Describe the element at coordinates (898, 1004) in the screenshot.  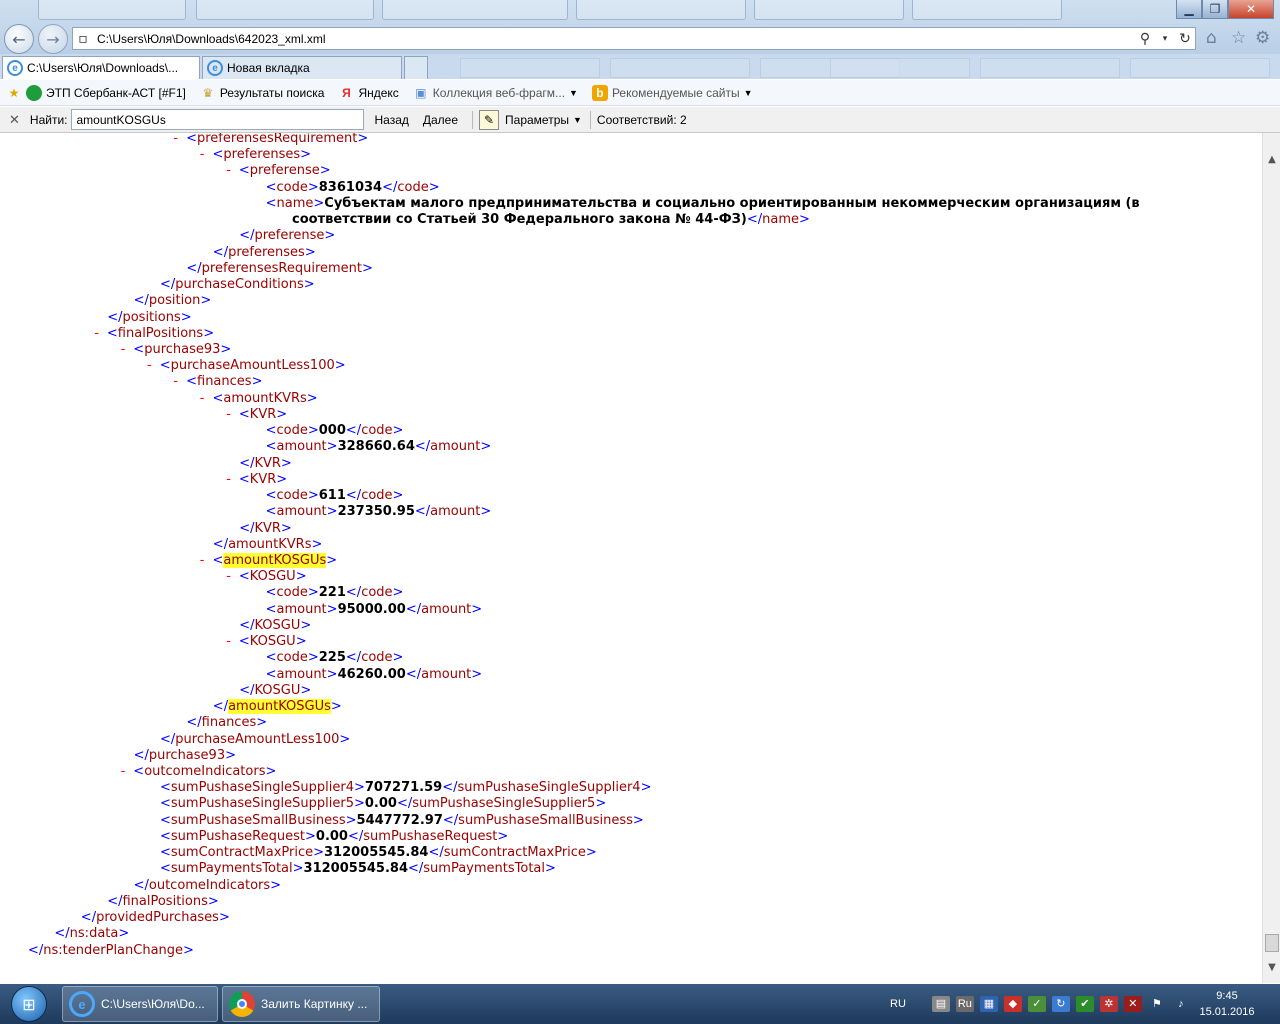
I see `language-indicator: RU` at that location.